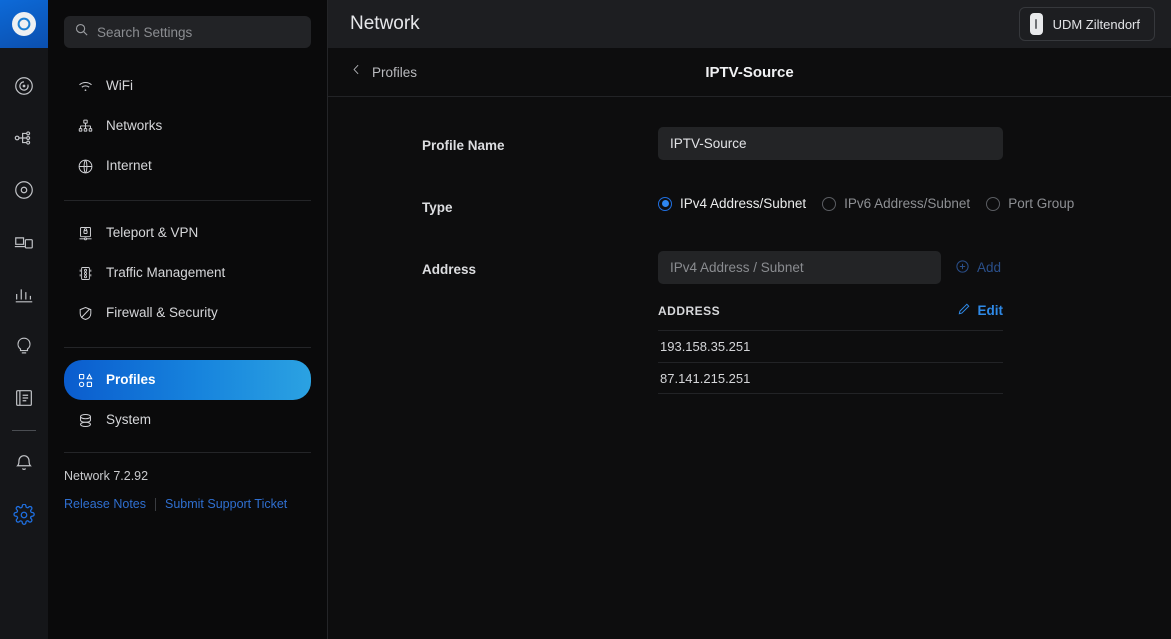 Image resolution: width=1171 pixels, height=639 pixels. I want to click on teleport-vpn-icon, so click(85, 233).